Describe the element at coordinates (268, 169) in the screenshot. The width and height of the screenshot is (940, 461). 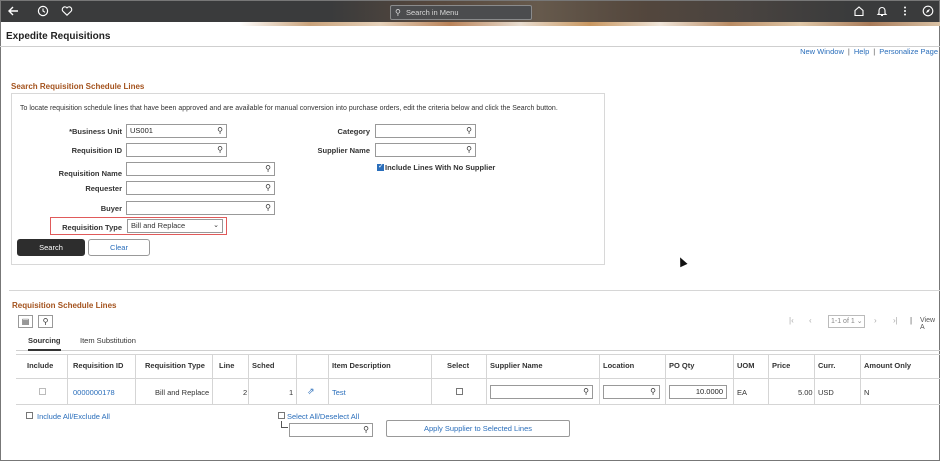
I see `requisition-name-lookup-icon: ⚲` at that location.